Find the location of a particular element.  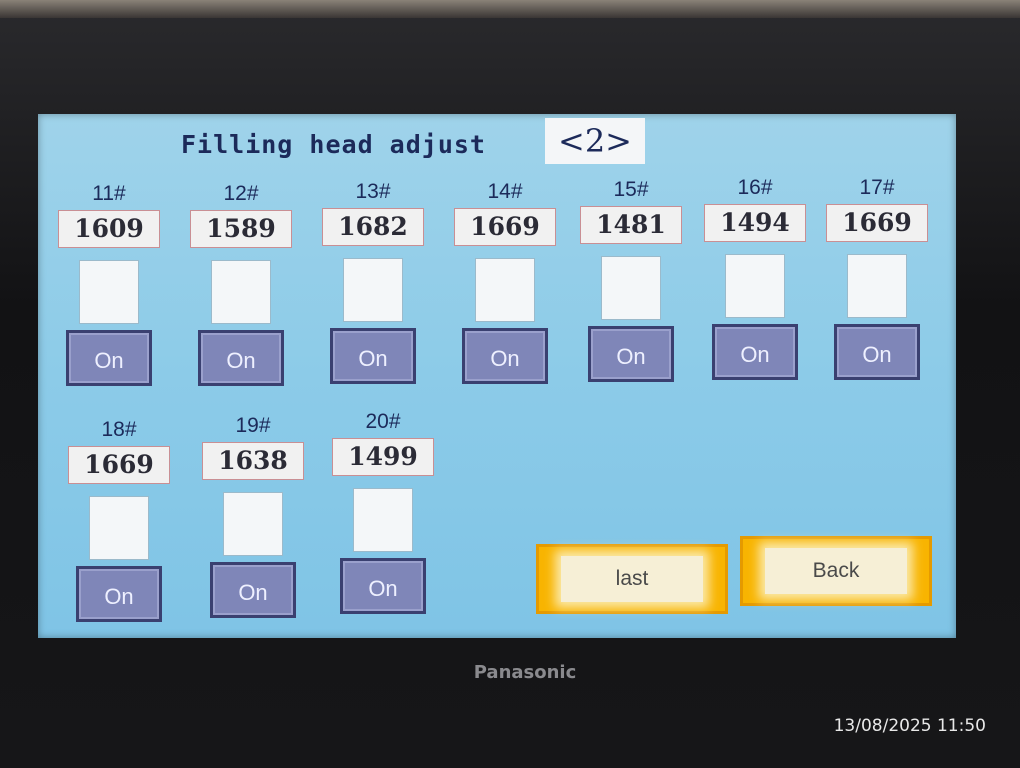

last-button: last is located at coordinates (632, 579).